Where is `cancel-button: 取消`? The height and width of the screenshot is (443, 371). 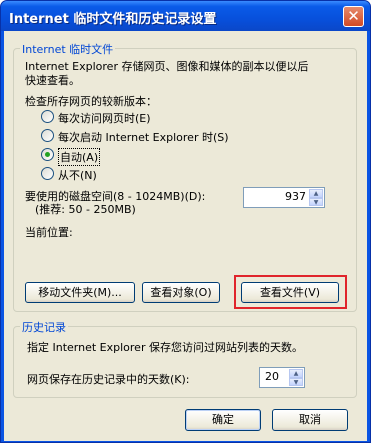
cancel-button: 取消 is located at coordinates (310, 420).